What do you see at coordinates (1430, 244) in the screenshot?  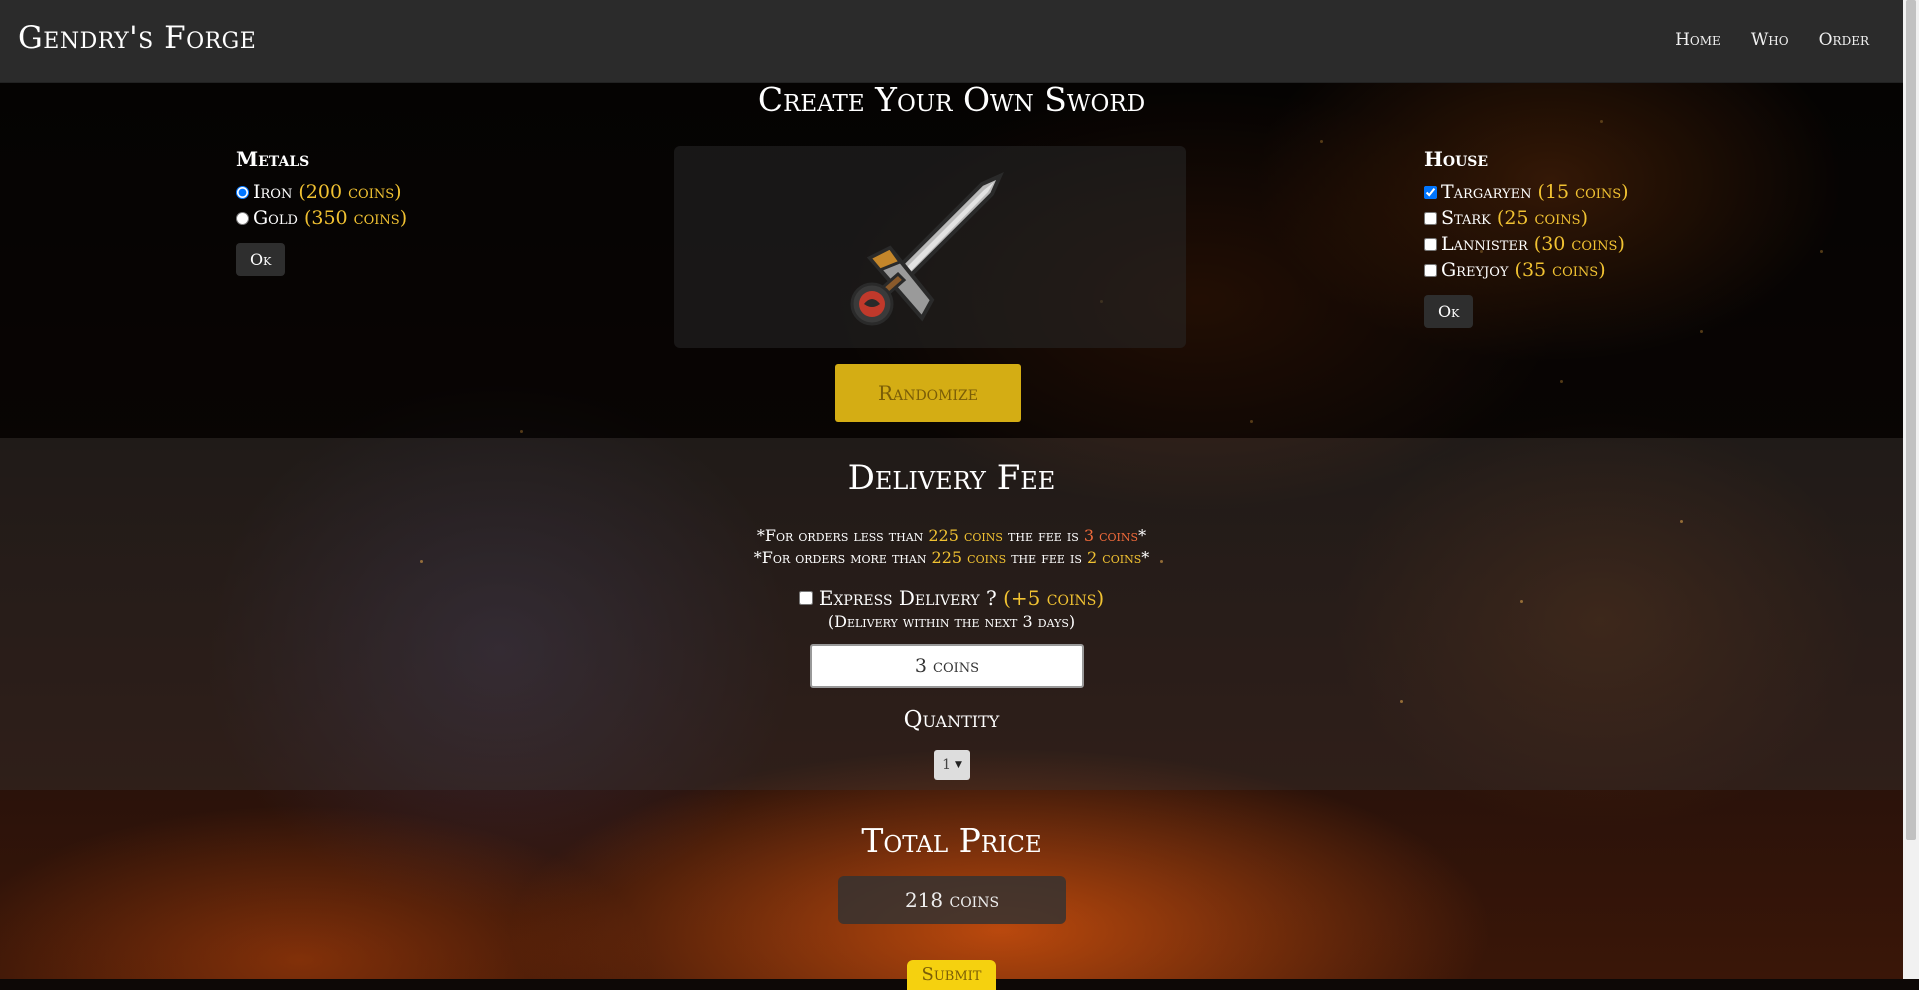 I see `lannister-checkbox` at bounding box center [1430, 244].